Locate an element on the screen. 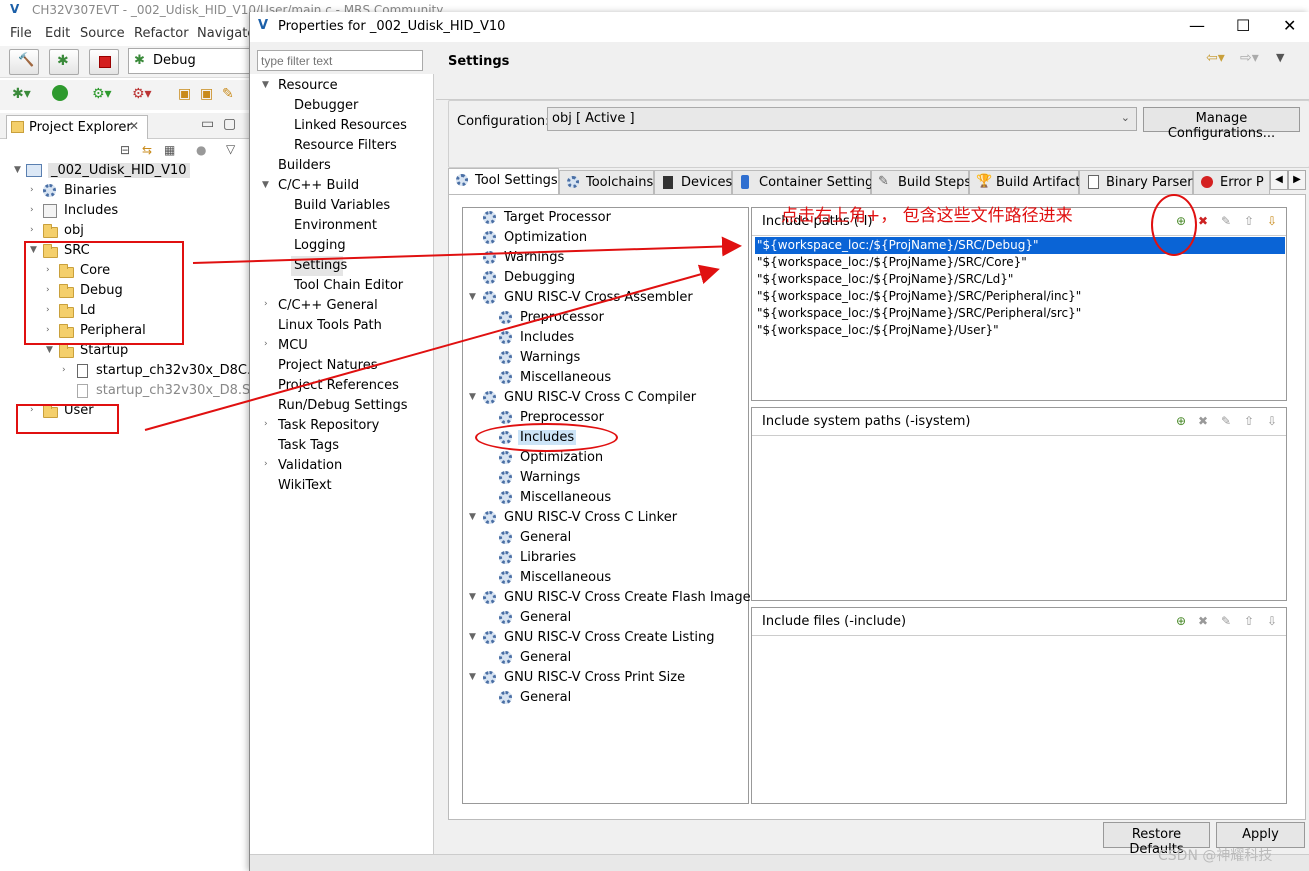  annotation-arrow-src is located at coordinates (467, 250).